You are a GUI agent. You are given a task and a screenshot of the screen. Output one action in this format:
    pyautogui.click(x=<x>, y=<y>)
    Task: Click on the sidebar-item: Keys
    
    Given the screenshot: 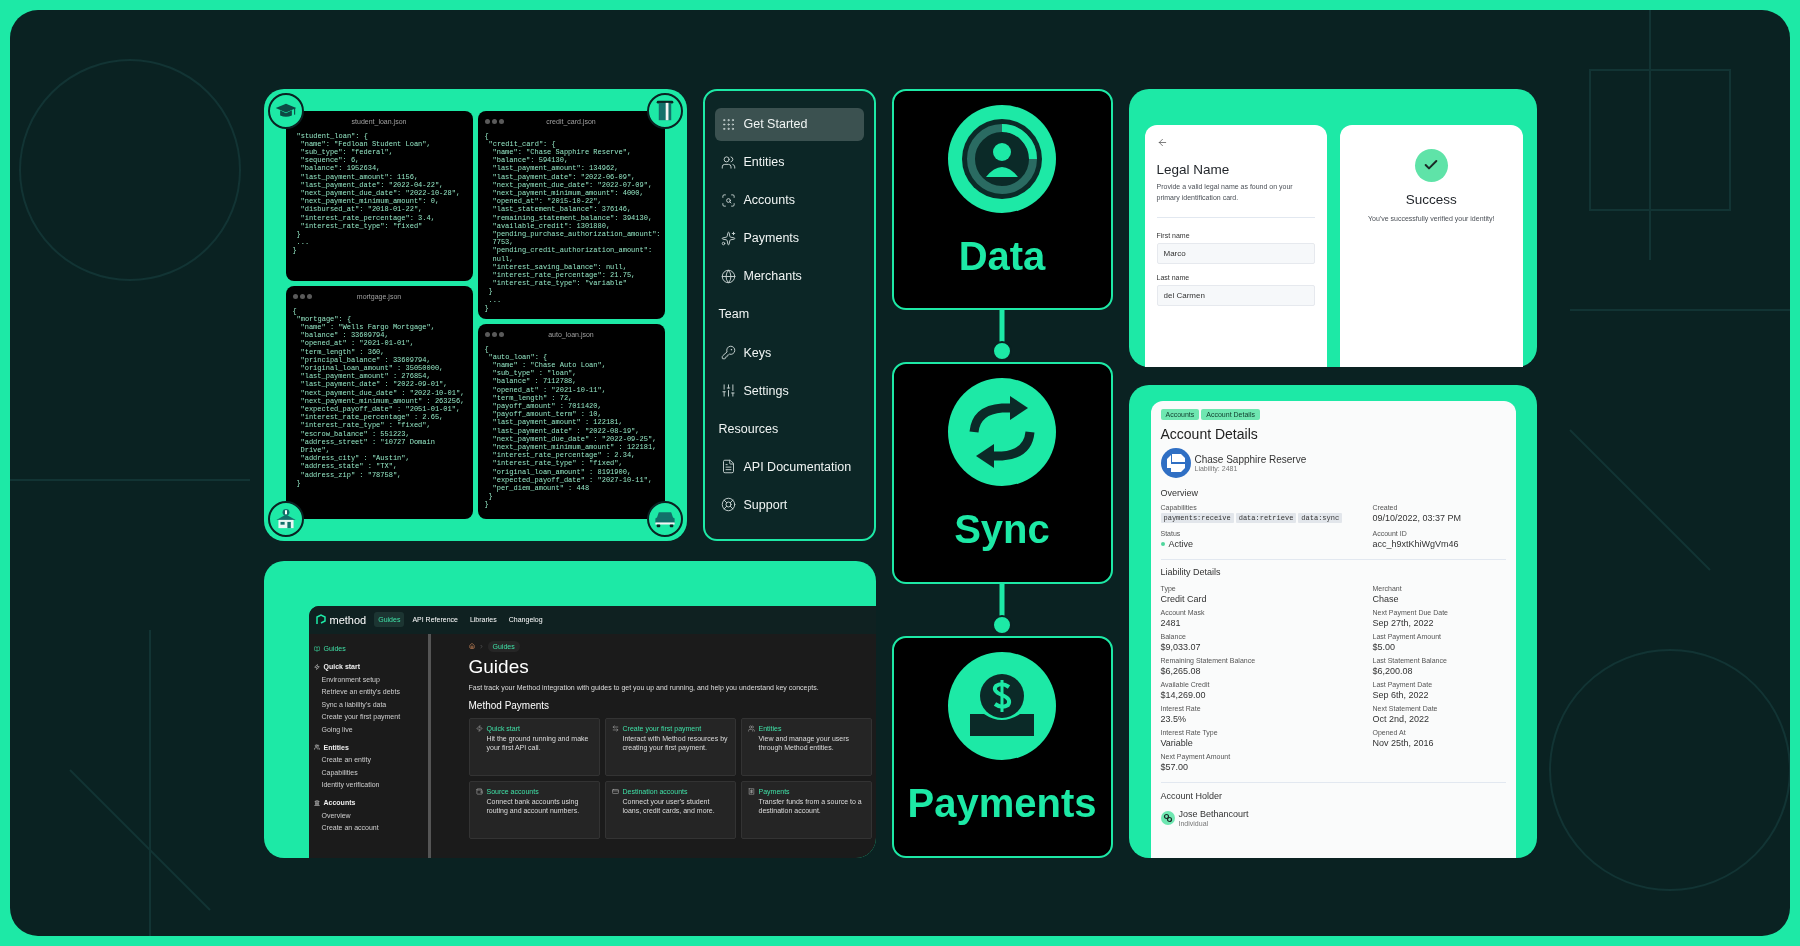 What is the action you would take?
    pyautogui.click(x=789, y=352)
    